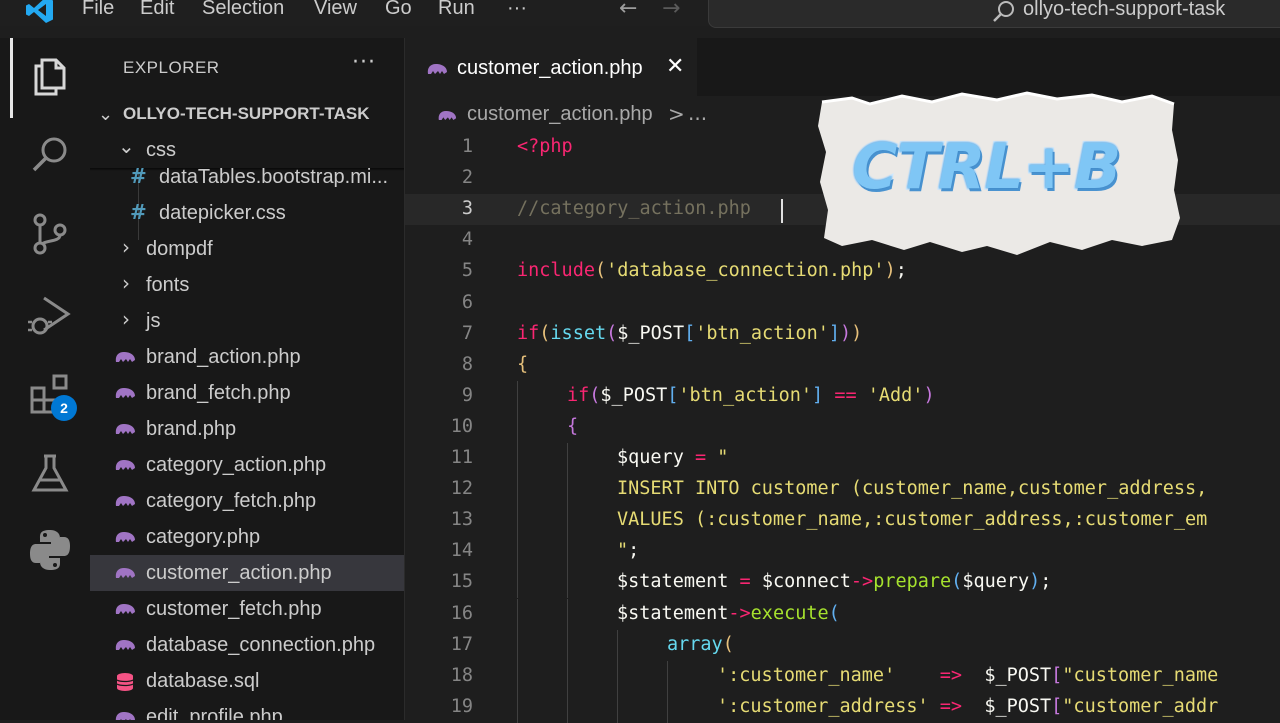 The width and height of the screenshot is (1280, 723). What do you see at coordinates (364, 62) in the screenshot?
I see `explorer-more-button: ···` at bounding box center [364, 62].